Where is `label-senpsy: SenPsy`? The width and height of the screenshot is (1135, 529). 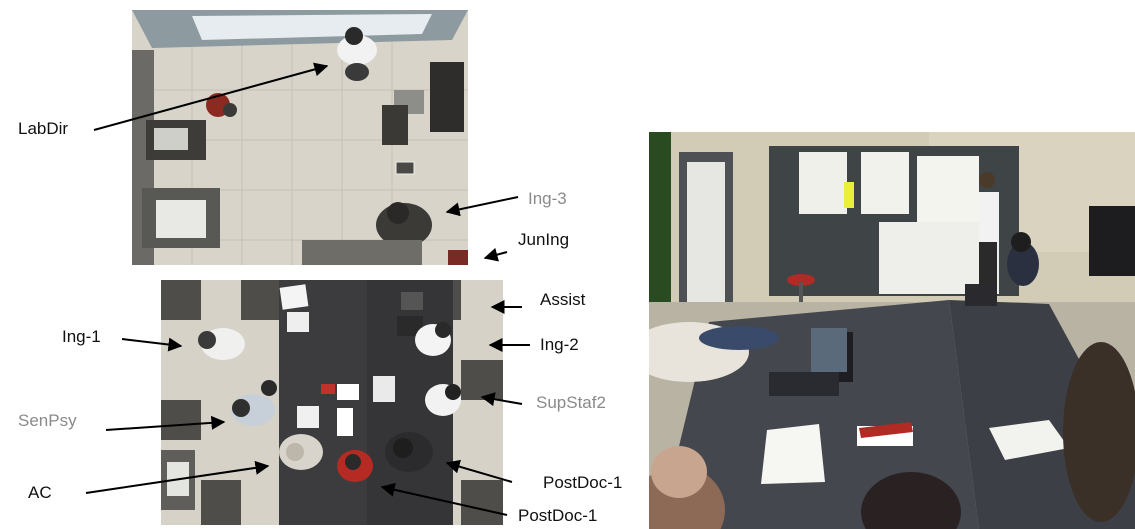
label-senpsy: SenPsy is located at coordinates (47, 420).